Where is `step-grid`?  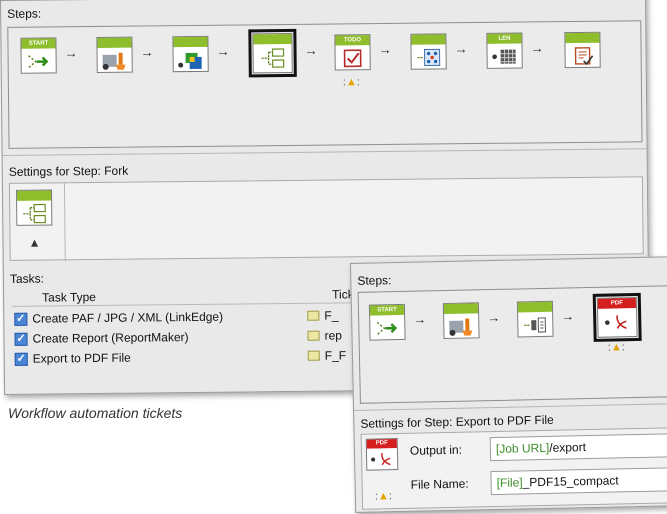 step-grid is located at coordinates (428, 51).